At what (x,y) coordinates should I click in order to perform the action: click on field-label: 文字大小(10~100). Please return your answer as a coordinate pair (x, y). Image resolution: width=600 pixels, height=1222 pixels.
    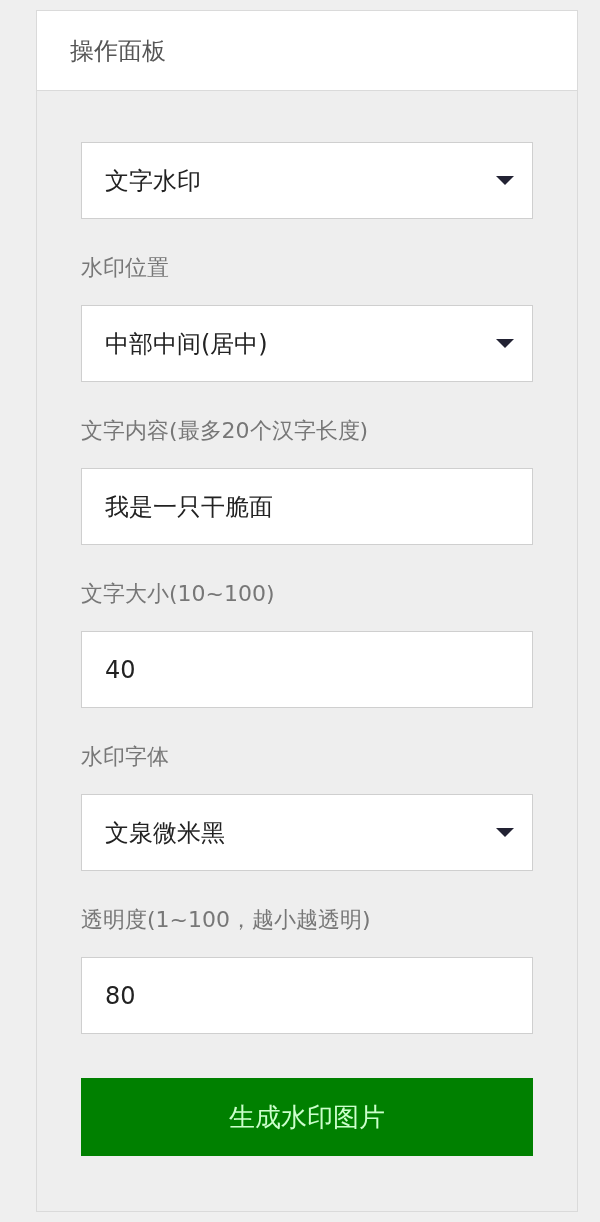
    Looking at the image, I should click on (178, 594).